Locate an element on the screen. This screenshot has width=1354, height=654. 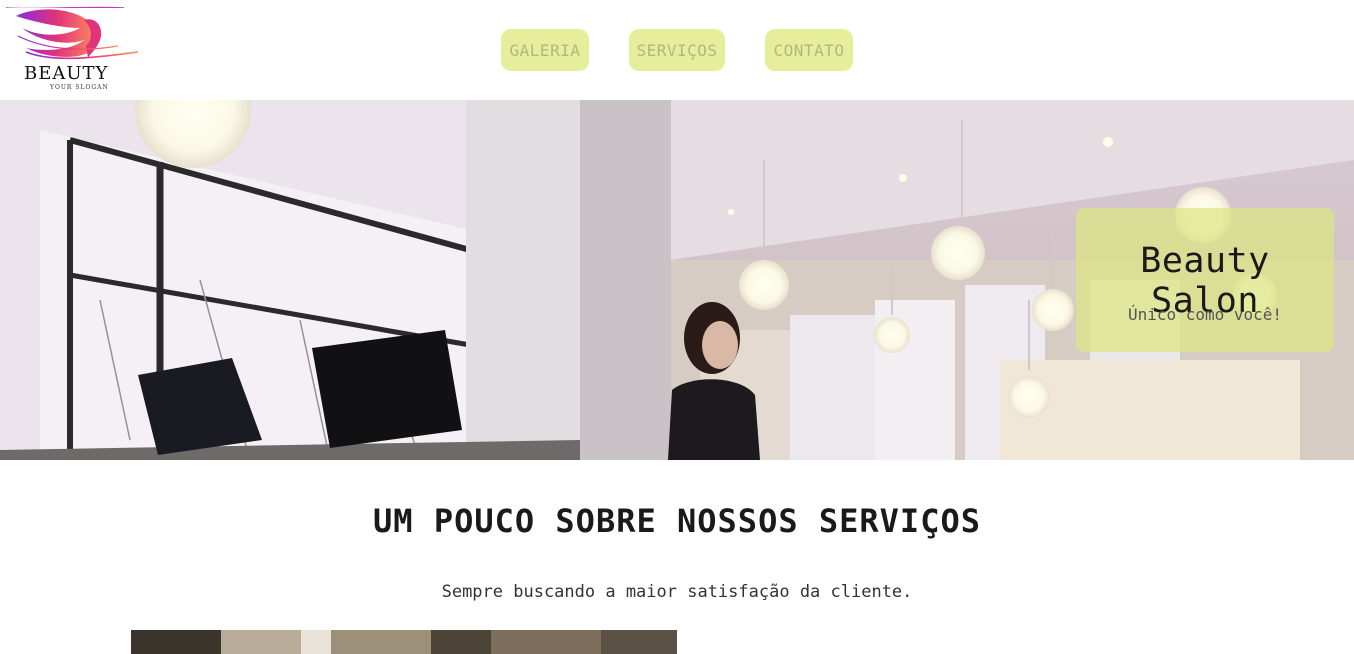
services-photo is located at coordinates (404, 642).